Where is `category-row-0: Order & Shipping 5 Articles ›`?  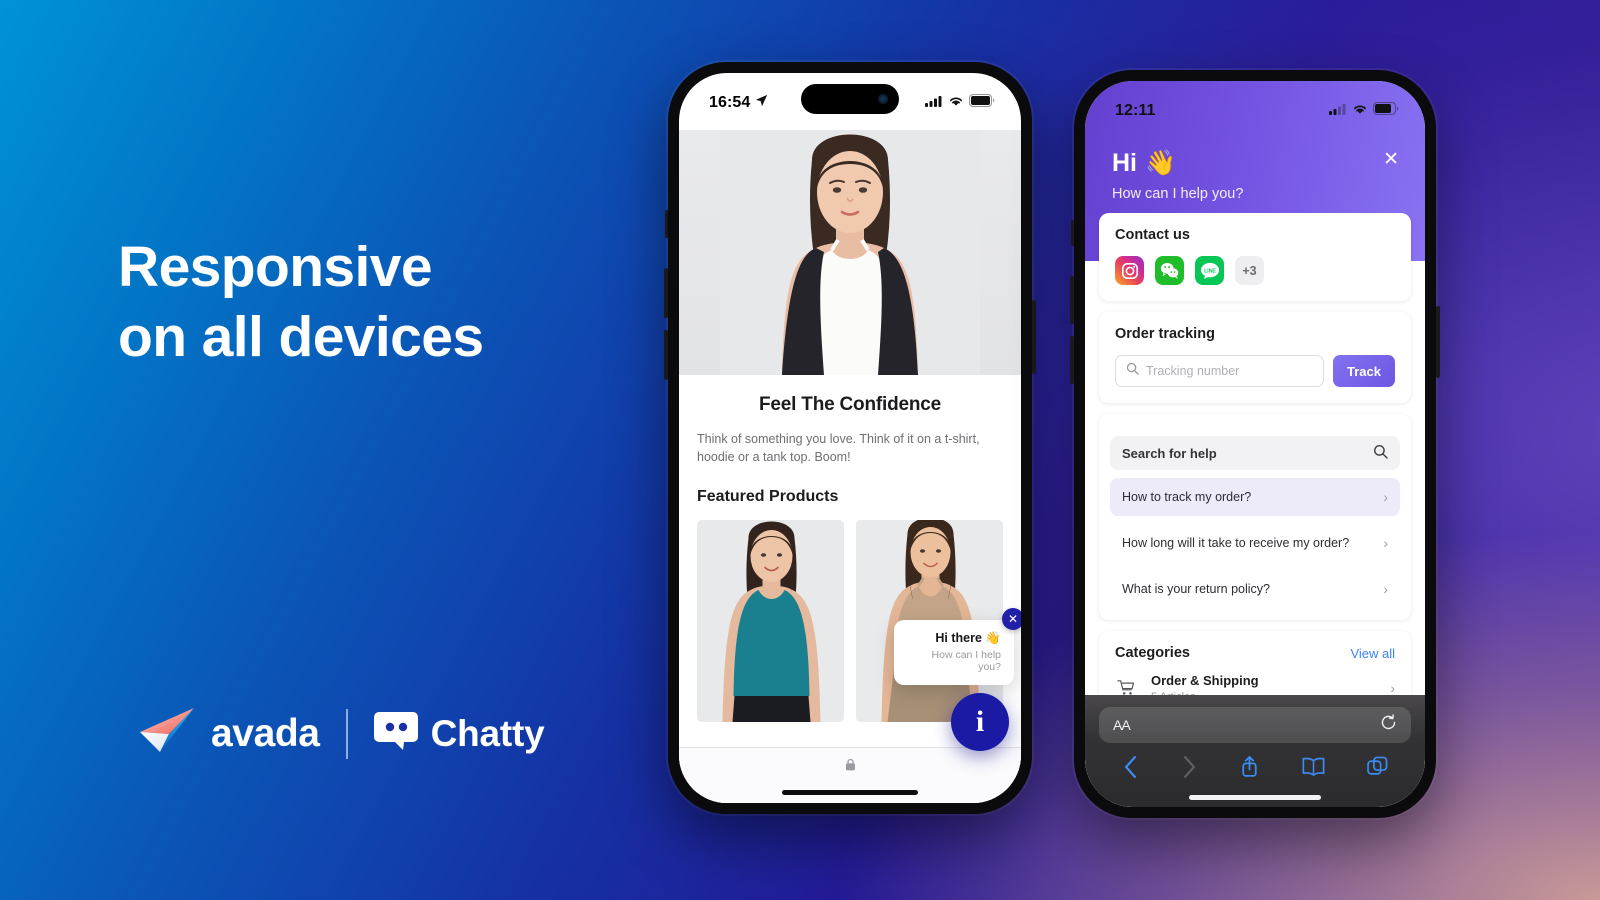 category-row-0: Order & Shipping 5 Articles › is located at coordinates (1255, 684).